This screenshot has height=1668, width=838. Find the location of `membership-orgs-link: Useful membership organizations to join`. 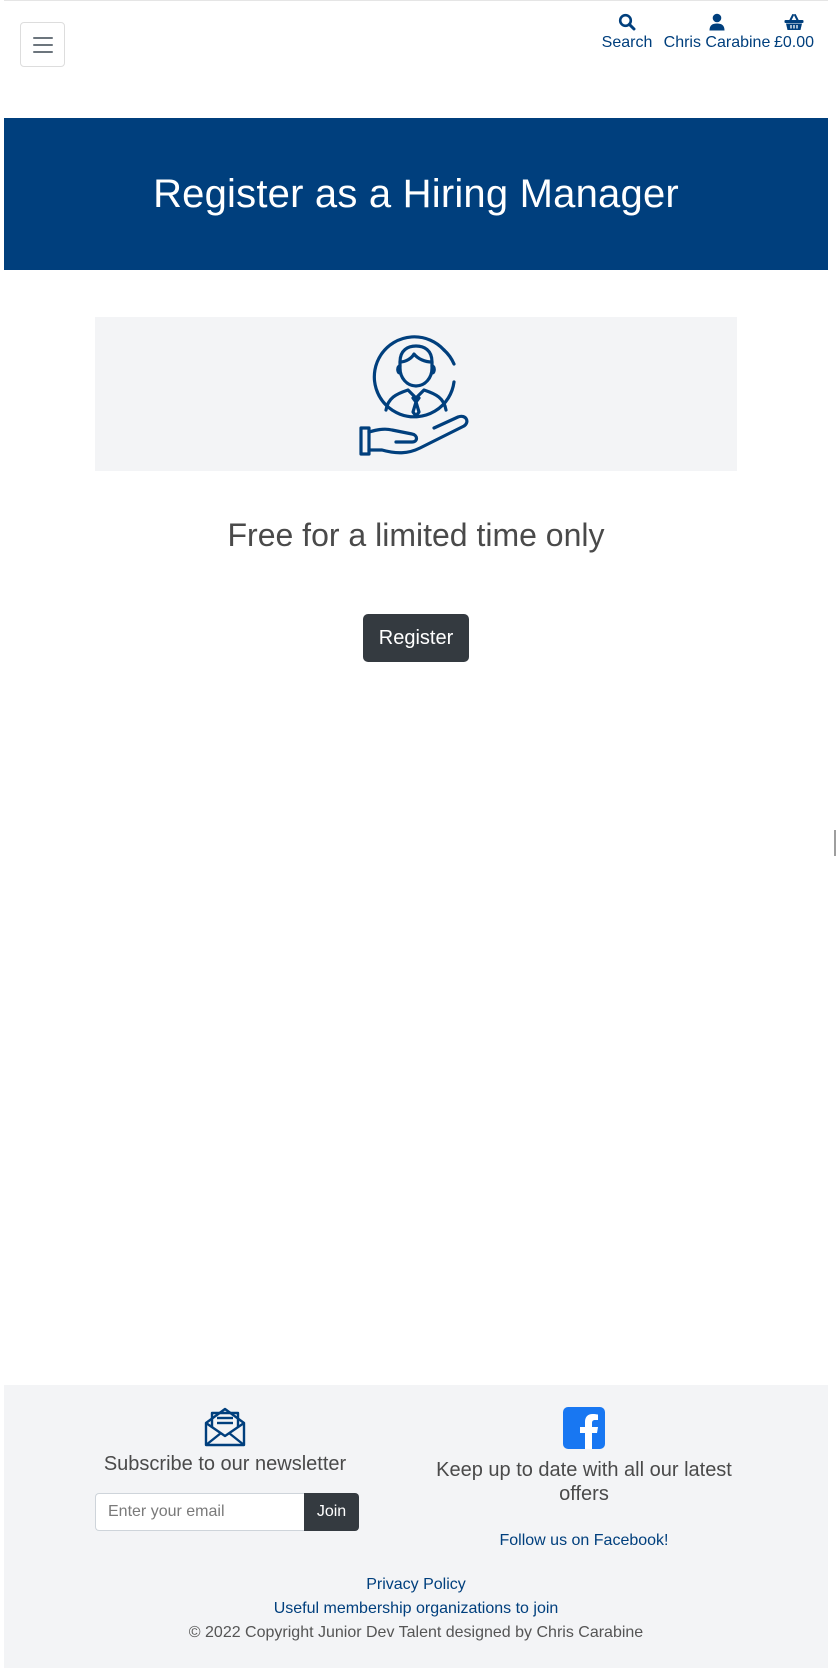

membership-orgs-link: Useful membership organizations to join is located at coordinates (416, 1609).